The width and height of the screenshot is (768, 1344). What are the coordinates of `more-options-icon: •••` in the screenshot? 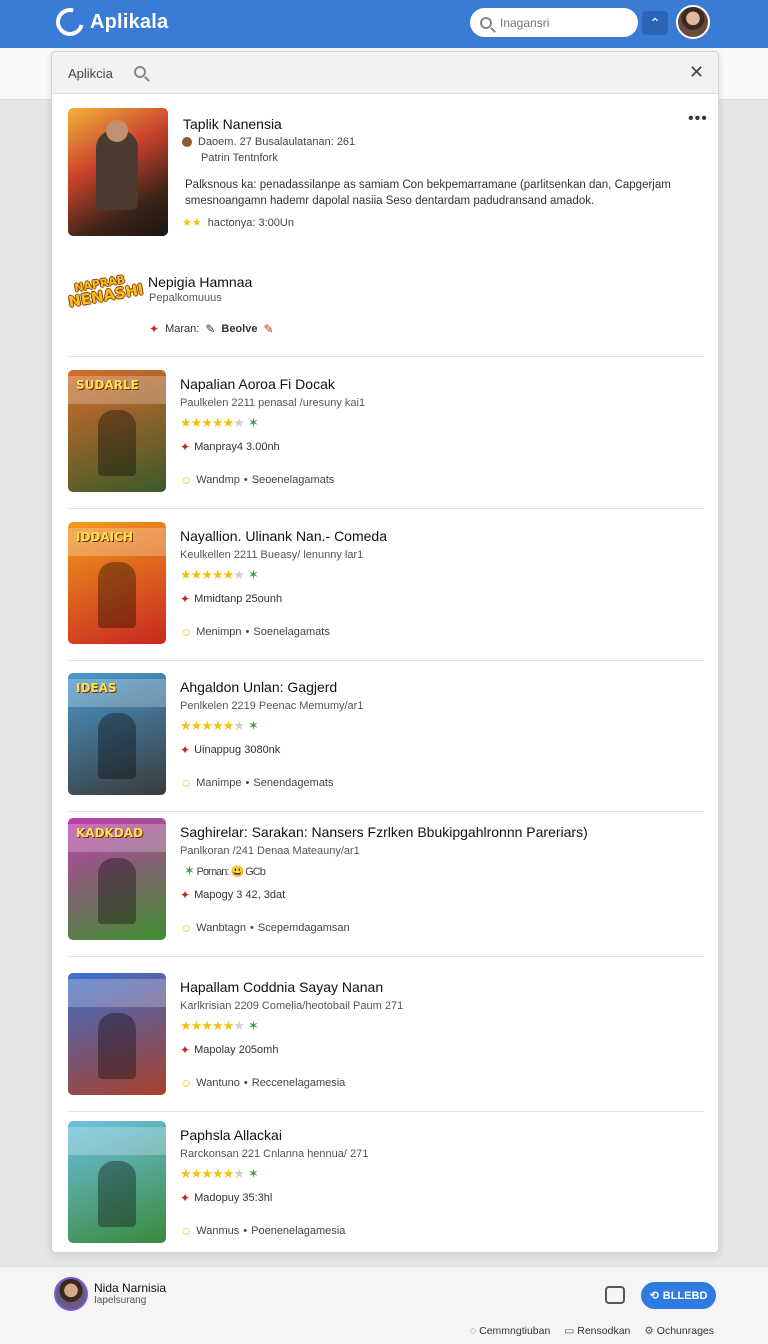 It's located at (698, 119).